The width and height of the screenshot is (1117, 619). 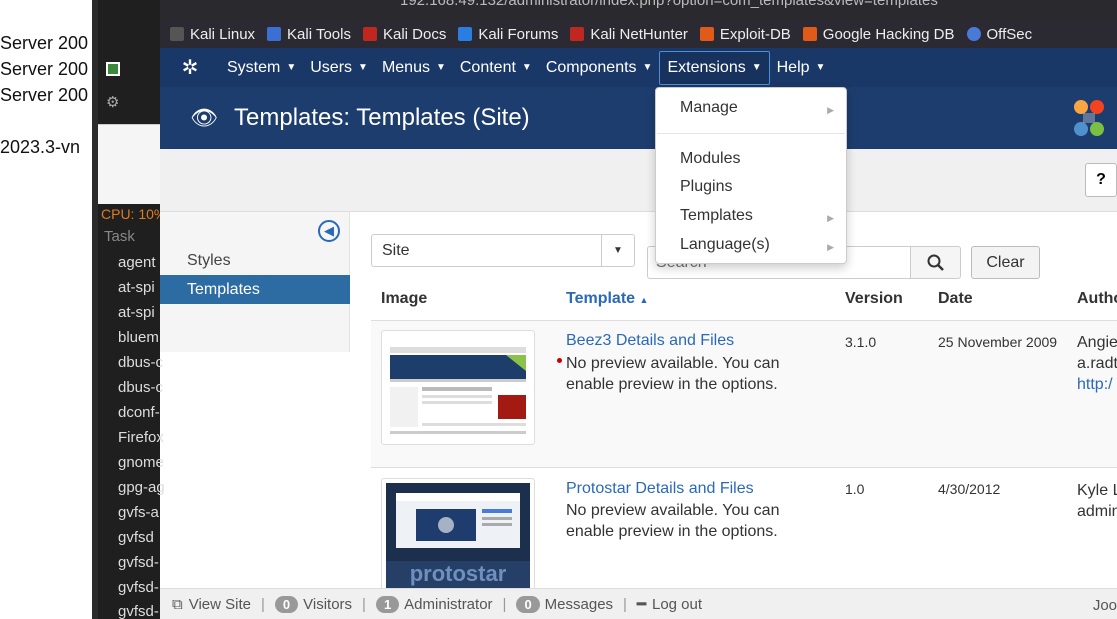 I want to click on kali-icon, so click(x=177, y=34).